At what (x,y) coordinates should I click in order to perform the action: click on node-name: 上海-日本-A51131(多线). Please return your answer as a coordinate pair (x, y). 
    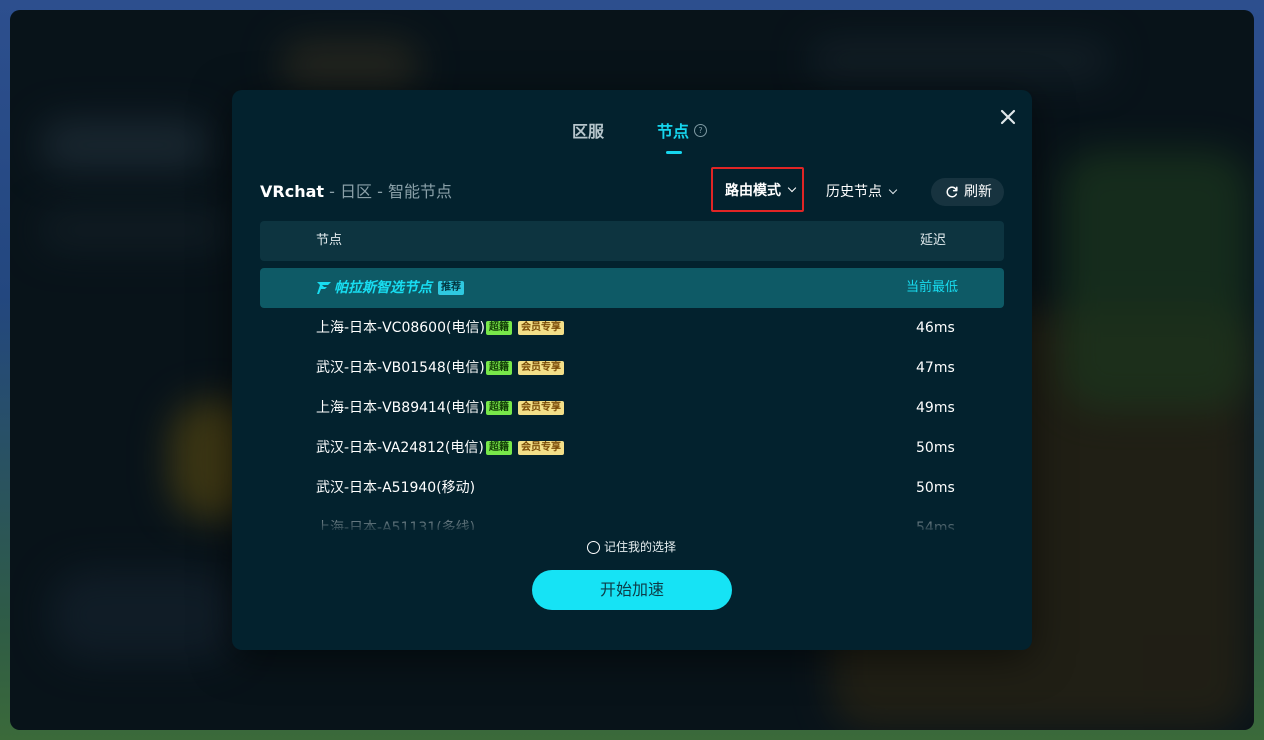
    Looking at the image, I should click on (396, 525).